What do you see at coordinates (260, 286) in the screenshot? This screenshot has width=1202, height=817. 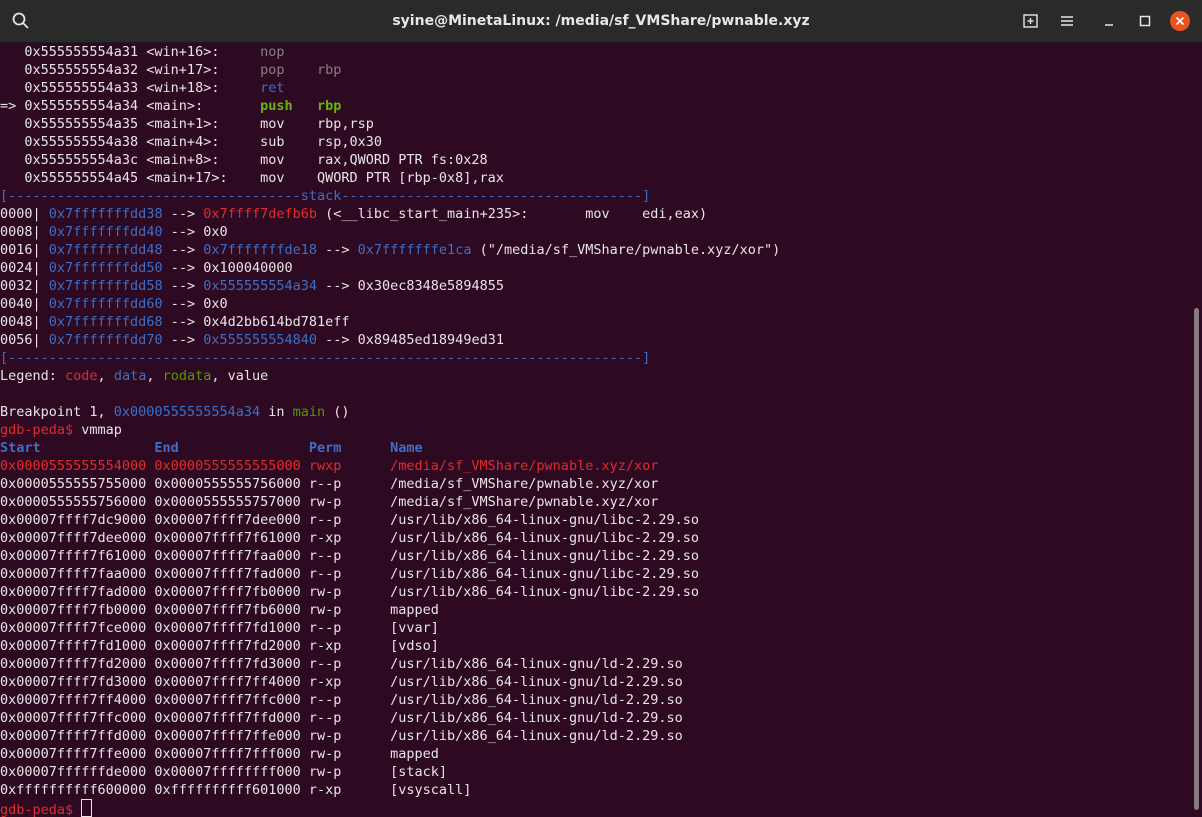 I see `terminal-text: 0x555555554a34` at bounding box center [260, 286].